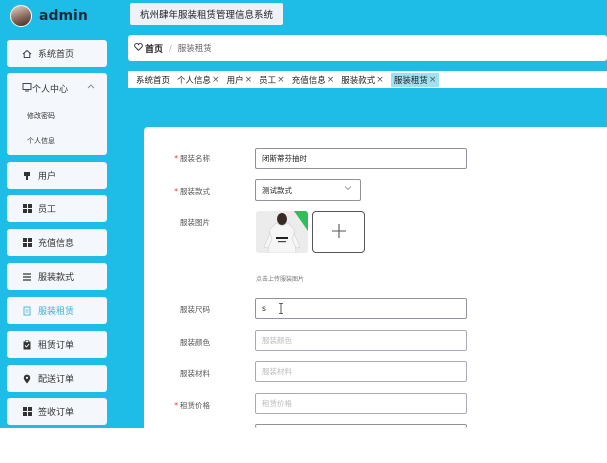 This screenshot has height=463, width=607. What do you see at coordinates (27, 344) in the screenshot?
I see `clipboard-icon` at bounding box center [27, 344].